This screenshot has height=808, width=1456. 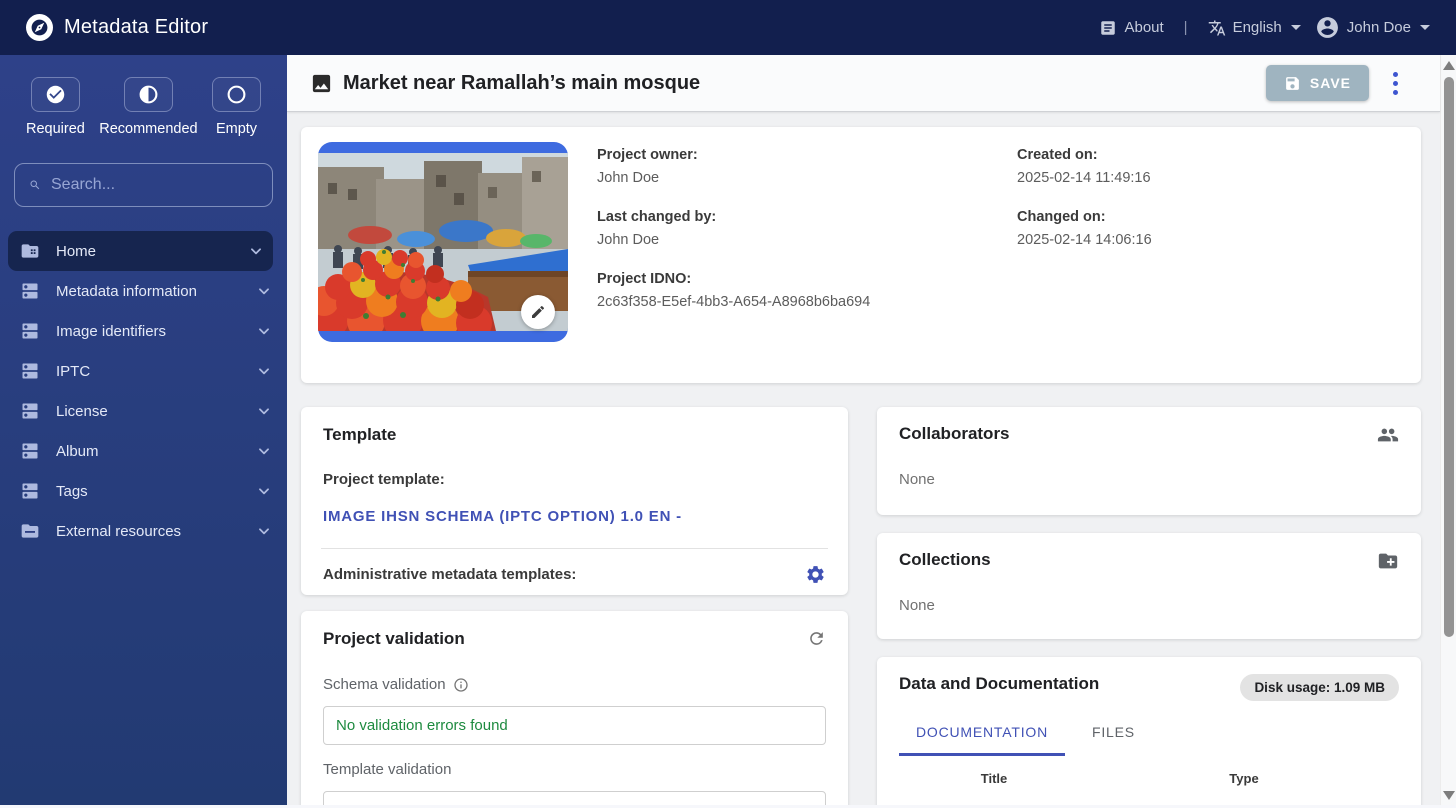 I want to click on people-icon, so click(x=1388, y=435).